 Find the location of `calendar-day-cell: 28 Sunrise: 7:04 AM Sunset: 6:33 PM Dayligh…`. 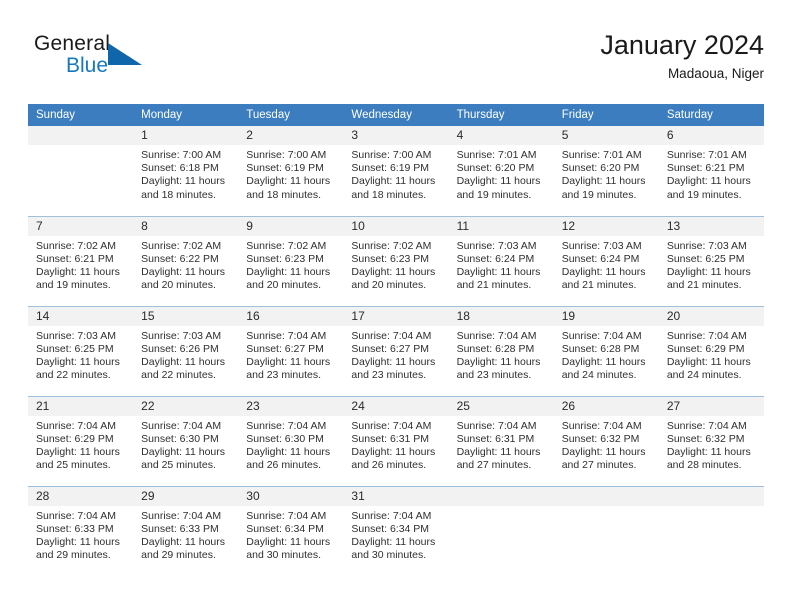

calendar-day-cell: 28 Sunrise: 7:04 AM Sunset: 6:33 PM Dayligh… is located at coordinates (81, 530).